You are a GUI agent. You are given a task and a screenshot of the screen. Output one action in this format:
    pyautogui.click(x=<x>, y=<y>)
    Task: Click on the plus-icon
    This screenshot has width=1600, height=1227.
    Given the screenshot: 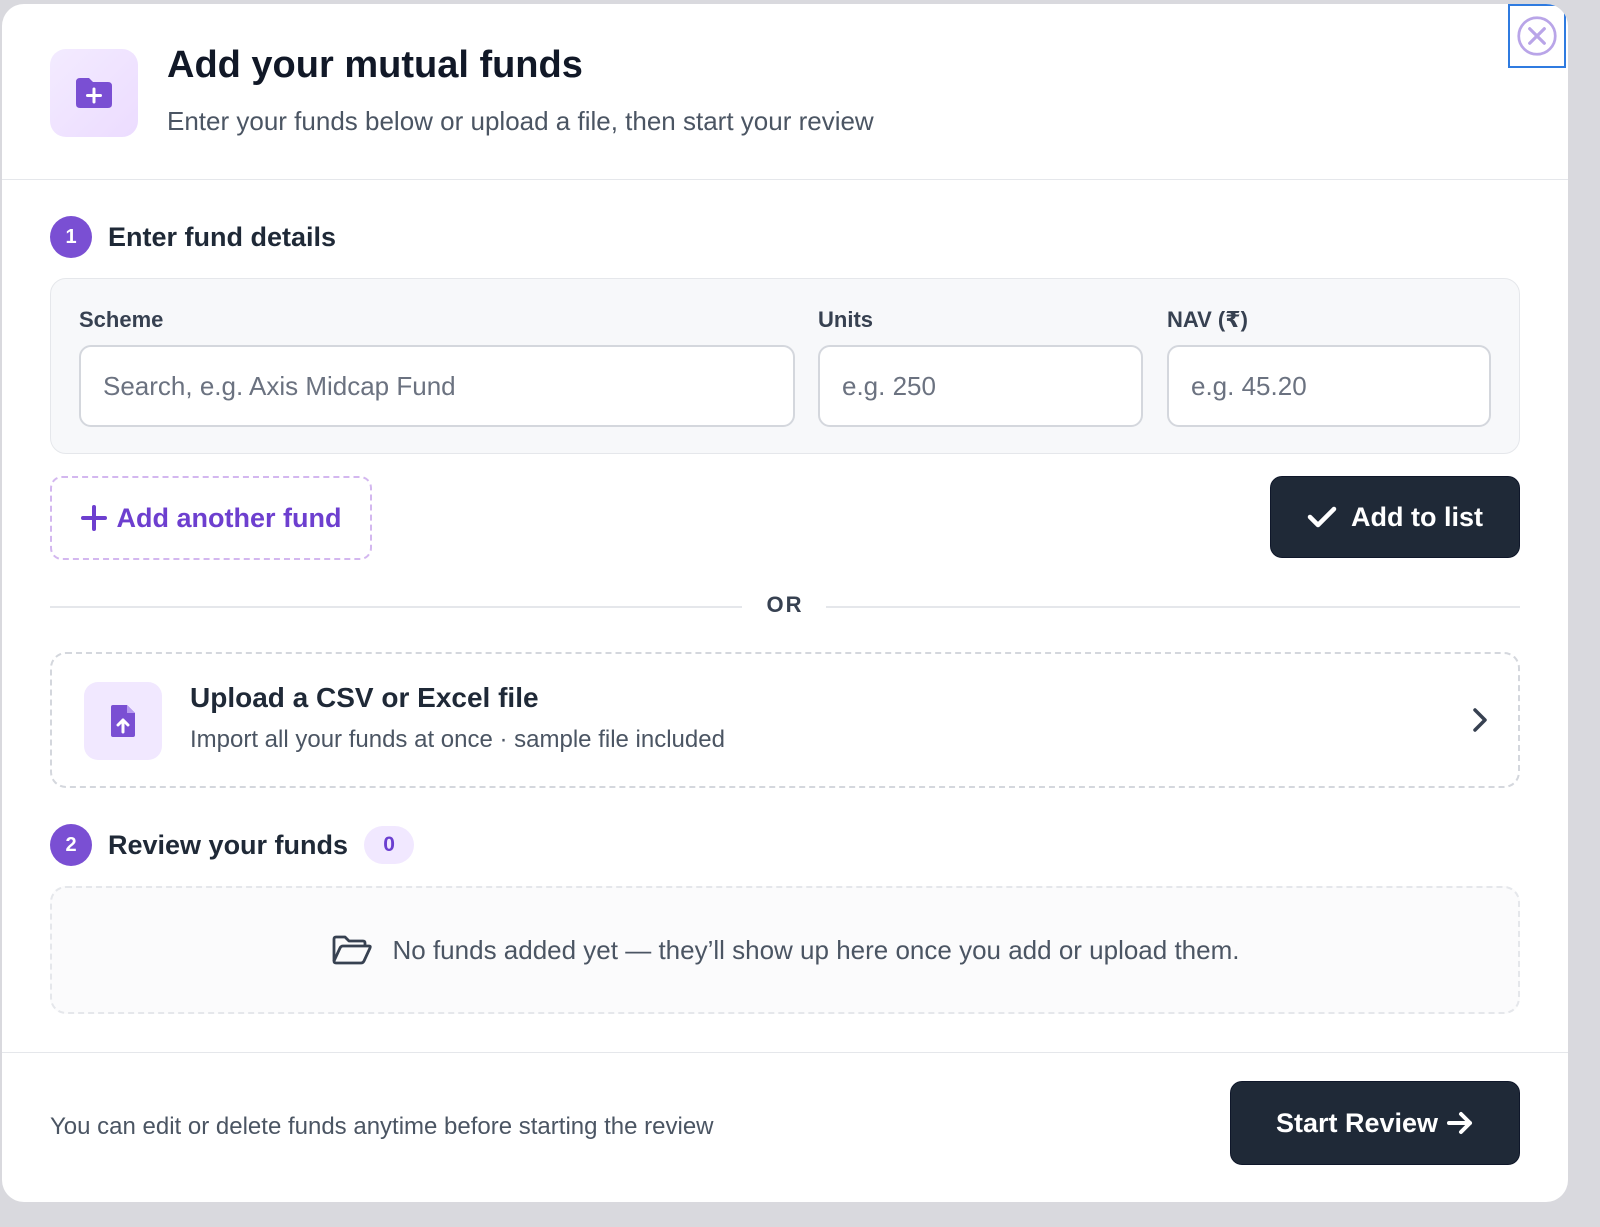 What is the action you would take?
    pyautogui.click(x=93, y=518)
    